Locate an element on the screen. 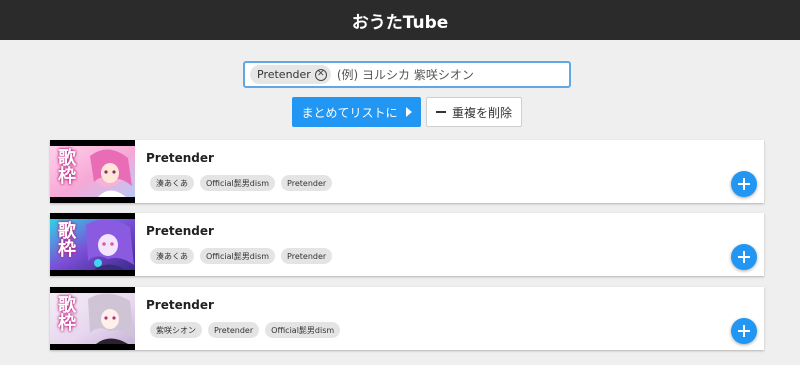 The height and width of the screenshot is (365, 800). add-all-to-list-button: まとめてリストに is located at coordinates (356, 112).